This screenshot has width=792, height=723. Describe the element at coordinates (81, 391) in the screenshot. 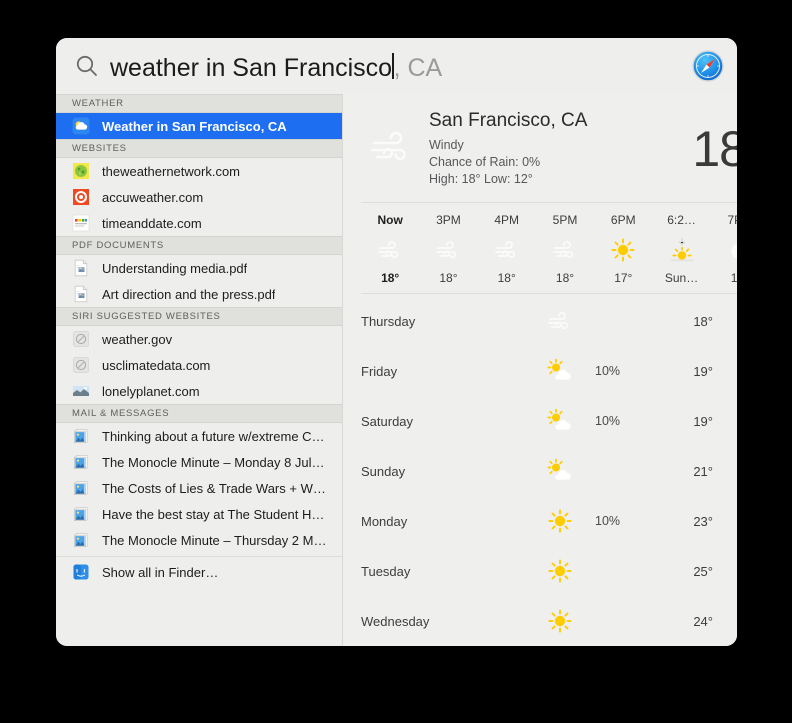

I see `favicon-lonelyplanet` at that location.